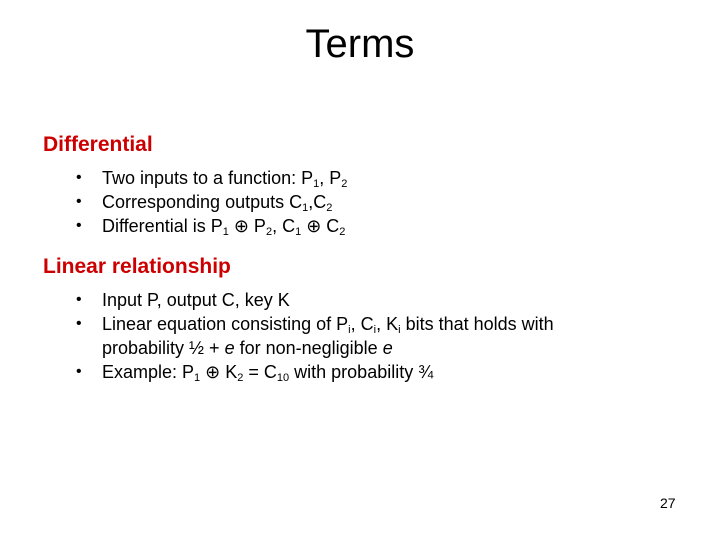 Image resolution: width=720 pixels, height=540 pixels. What do you see at coordinates (98, 144) in the screenshot?
I see `section-heading-differential: Differential` at bounding box center [98, 144].